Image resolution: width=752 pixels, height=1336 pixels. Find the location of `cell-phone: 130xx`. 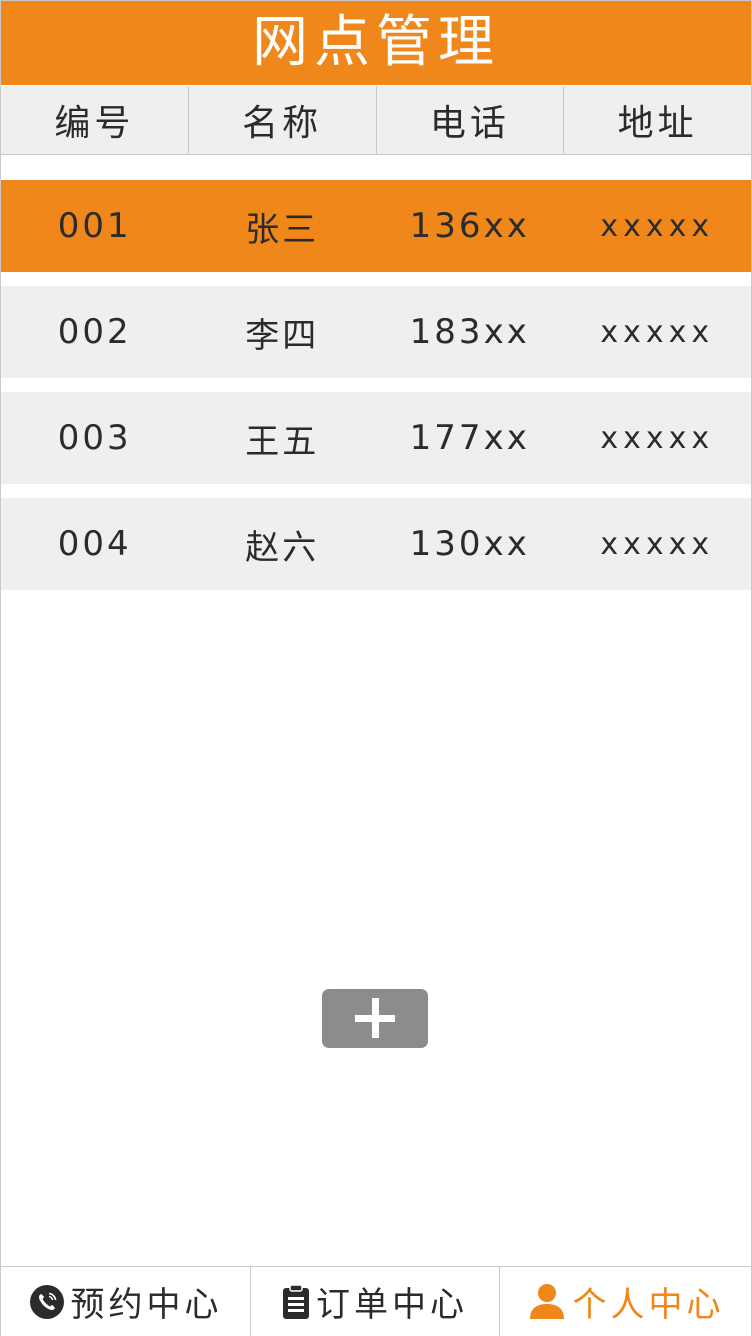

cell-phone: 130xx is located at coordinates (469, 544).